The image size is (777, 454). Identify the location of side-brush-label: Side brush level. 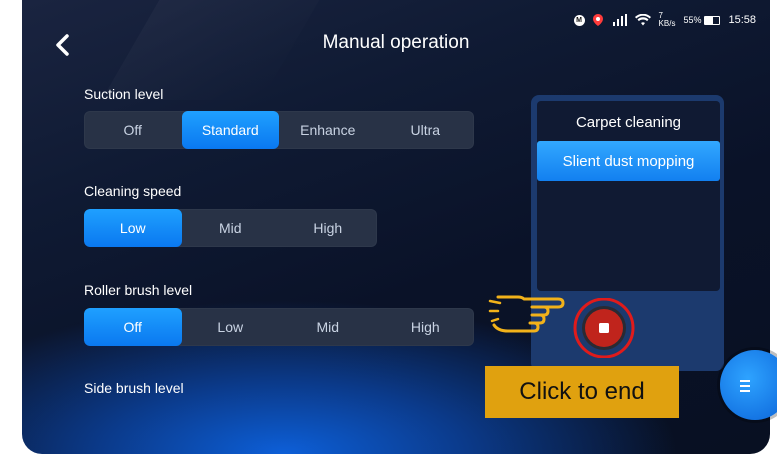
(134, 388).